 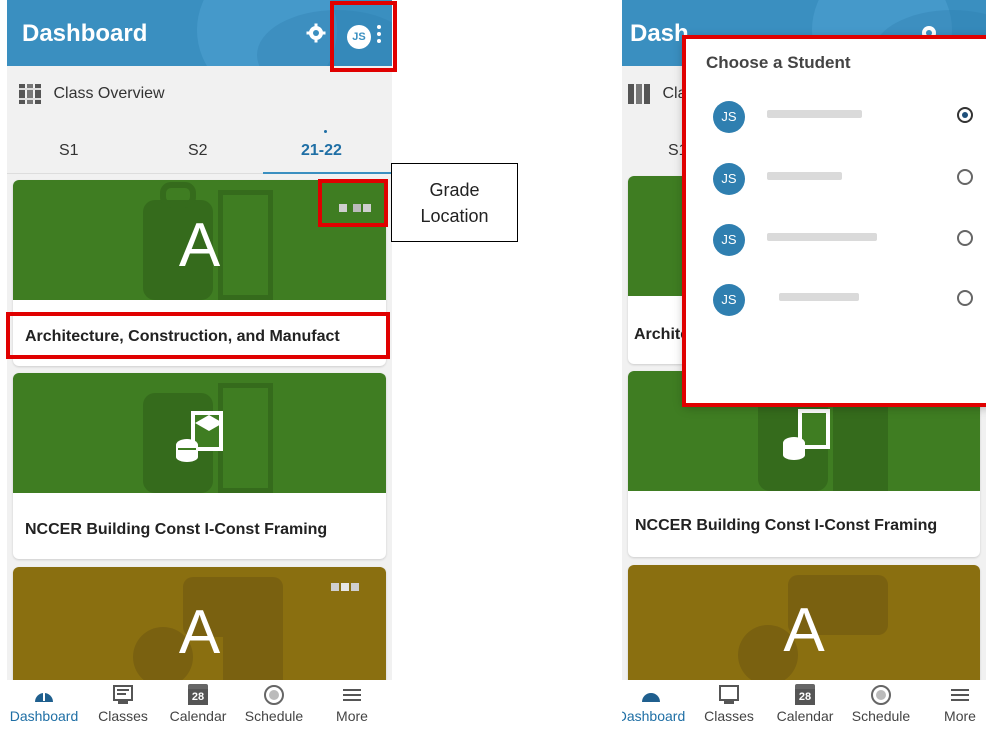 What do you see at coordinates (454, 216) in the screenshot?
I see `callout-line-2: Location` at bounding box center [454, 216].